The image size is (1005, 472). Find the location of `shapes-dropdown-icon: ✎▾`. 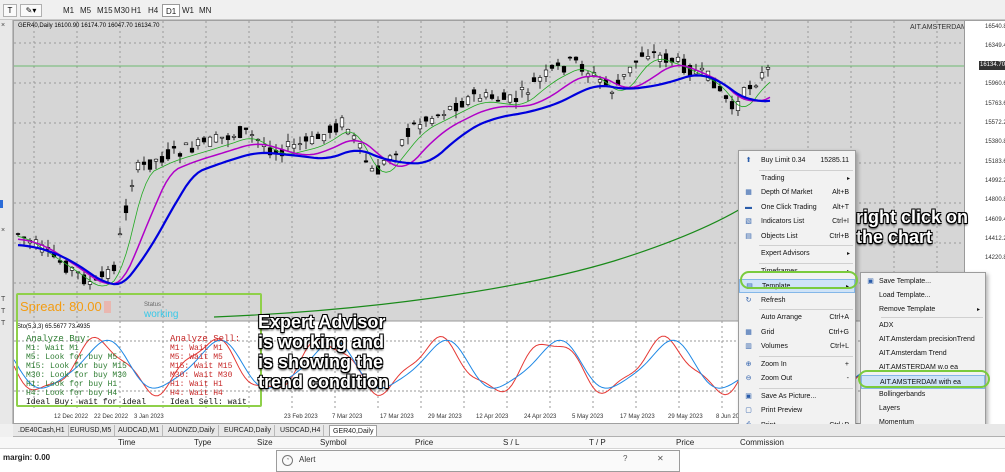

shapes-dropdown-icon: ✎▾ is located at coordinates (31, 10).